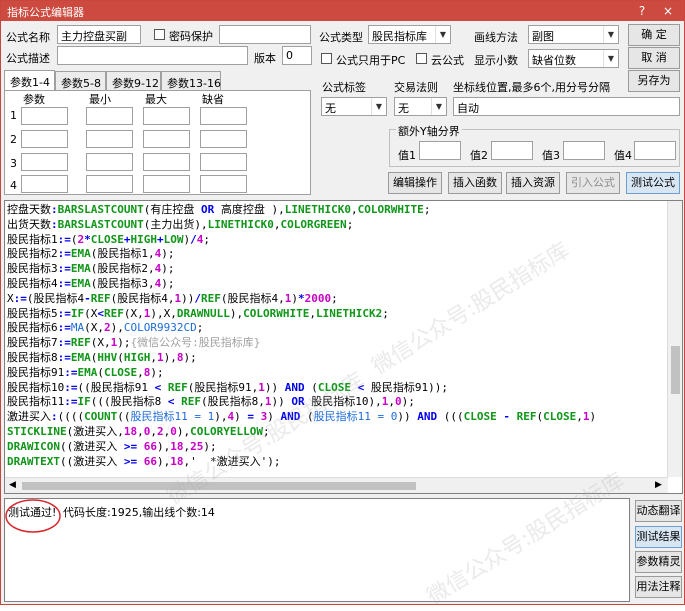 This screenshot has height=611, width=685. Describe the element at coordinates (512, 150) in the screenshot. I see `y2-input` at that location.